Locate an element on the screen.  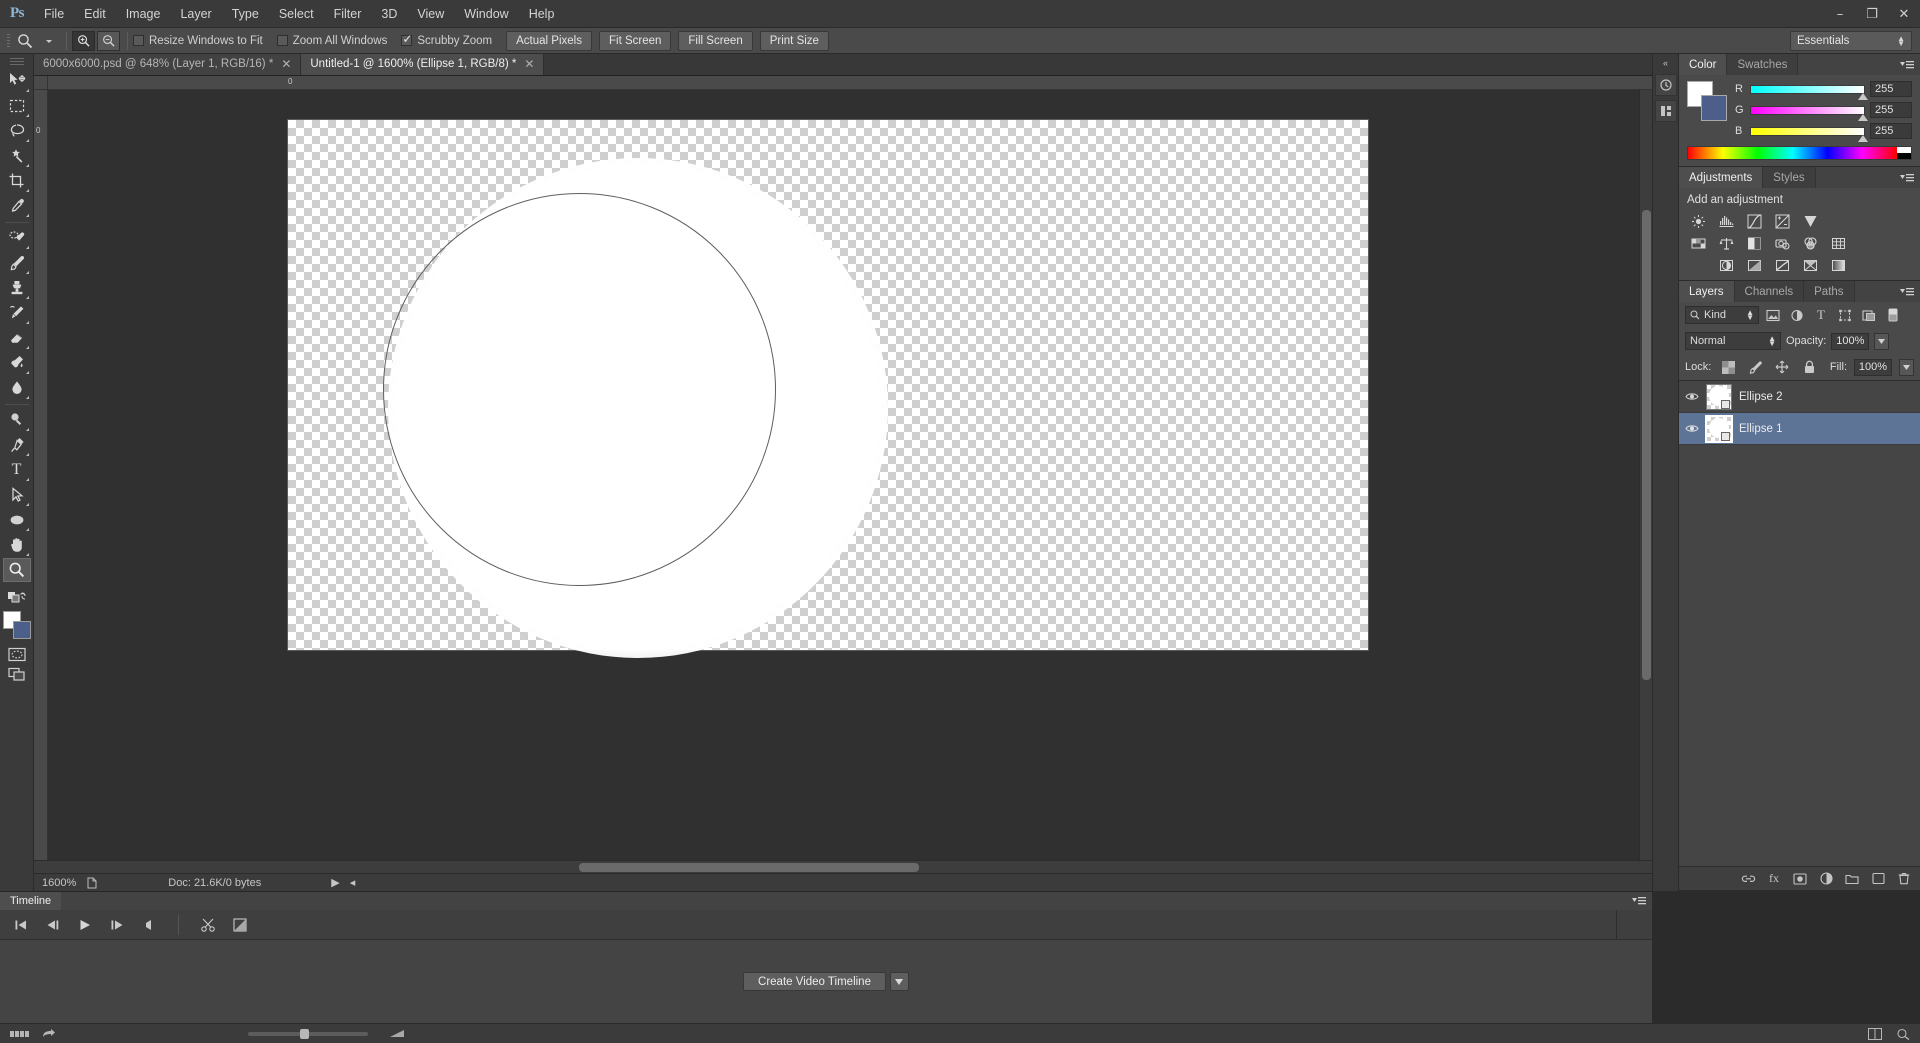
history-brush-tool is located at coordinates (17, 313).